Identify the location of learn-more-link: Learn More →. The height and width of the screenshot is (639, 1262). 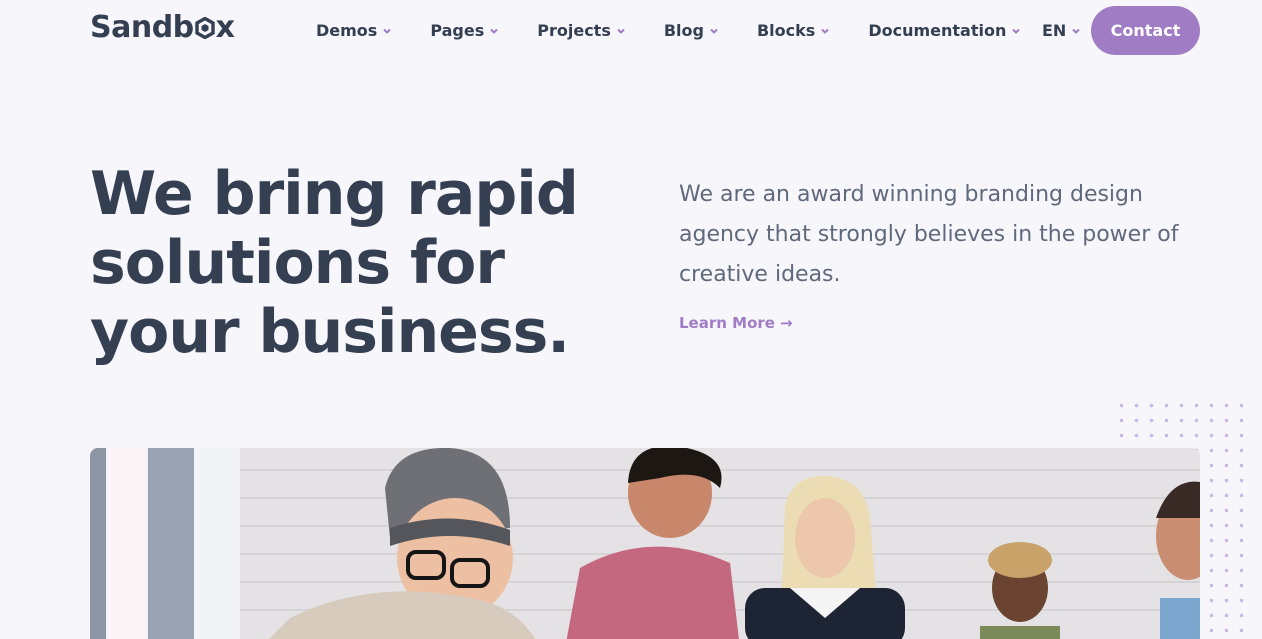
(736, 323).